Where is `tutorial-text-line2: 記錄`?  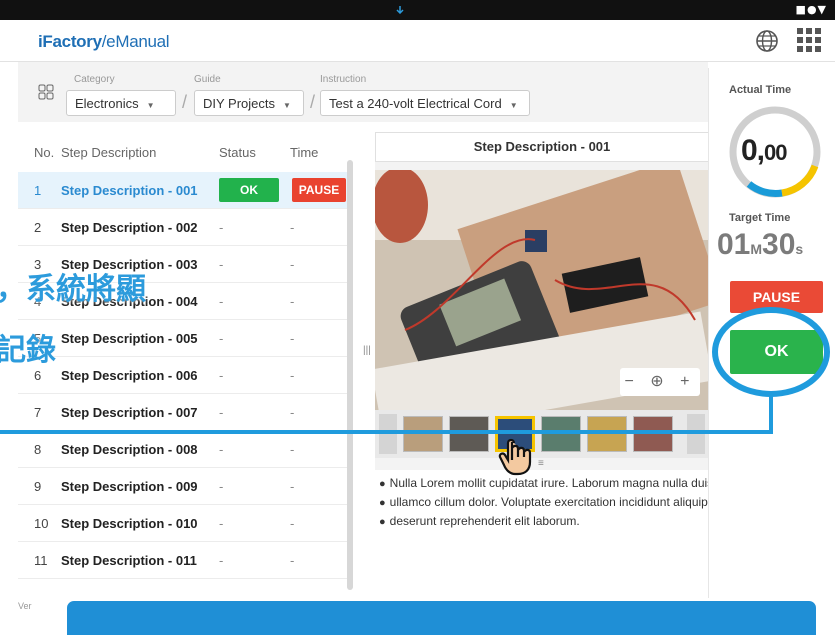 tutorial-text-line2: 記錄 is located at coordinates (28, 350).